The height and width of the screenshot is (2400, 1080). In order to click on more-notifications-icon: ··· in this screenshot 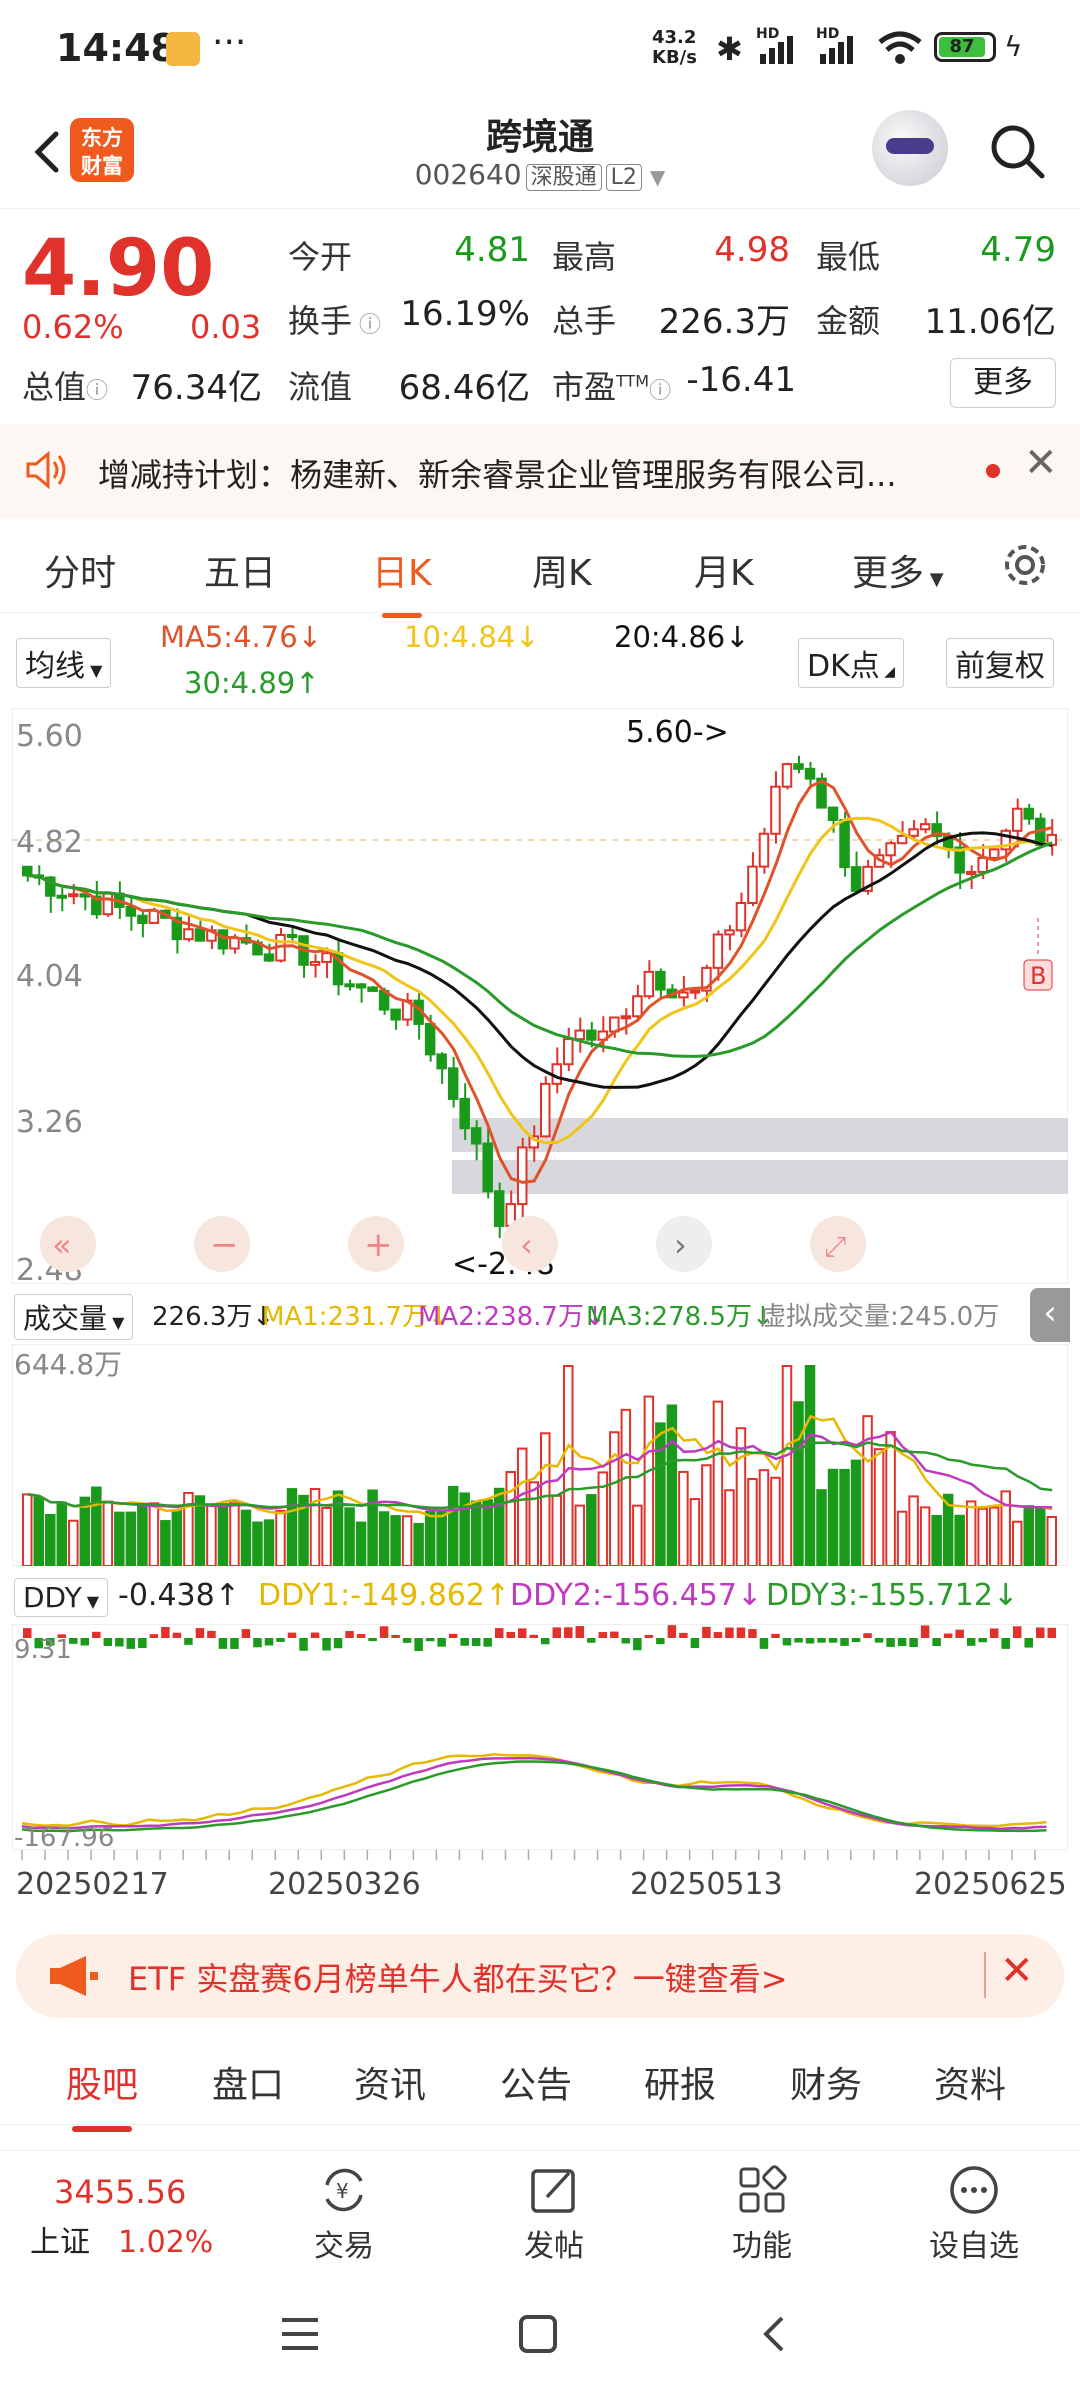, I will do `click(229, 42)`.